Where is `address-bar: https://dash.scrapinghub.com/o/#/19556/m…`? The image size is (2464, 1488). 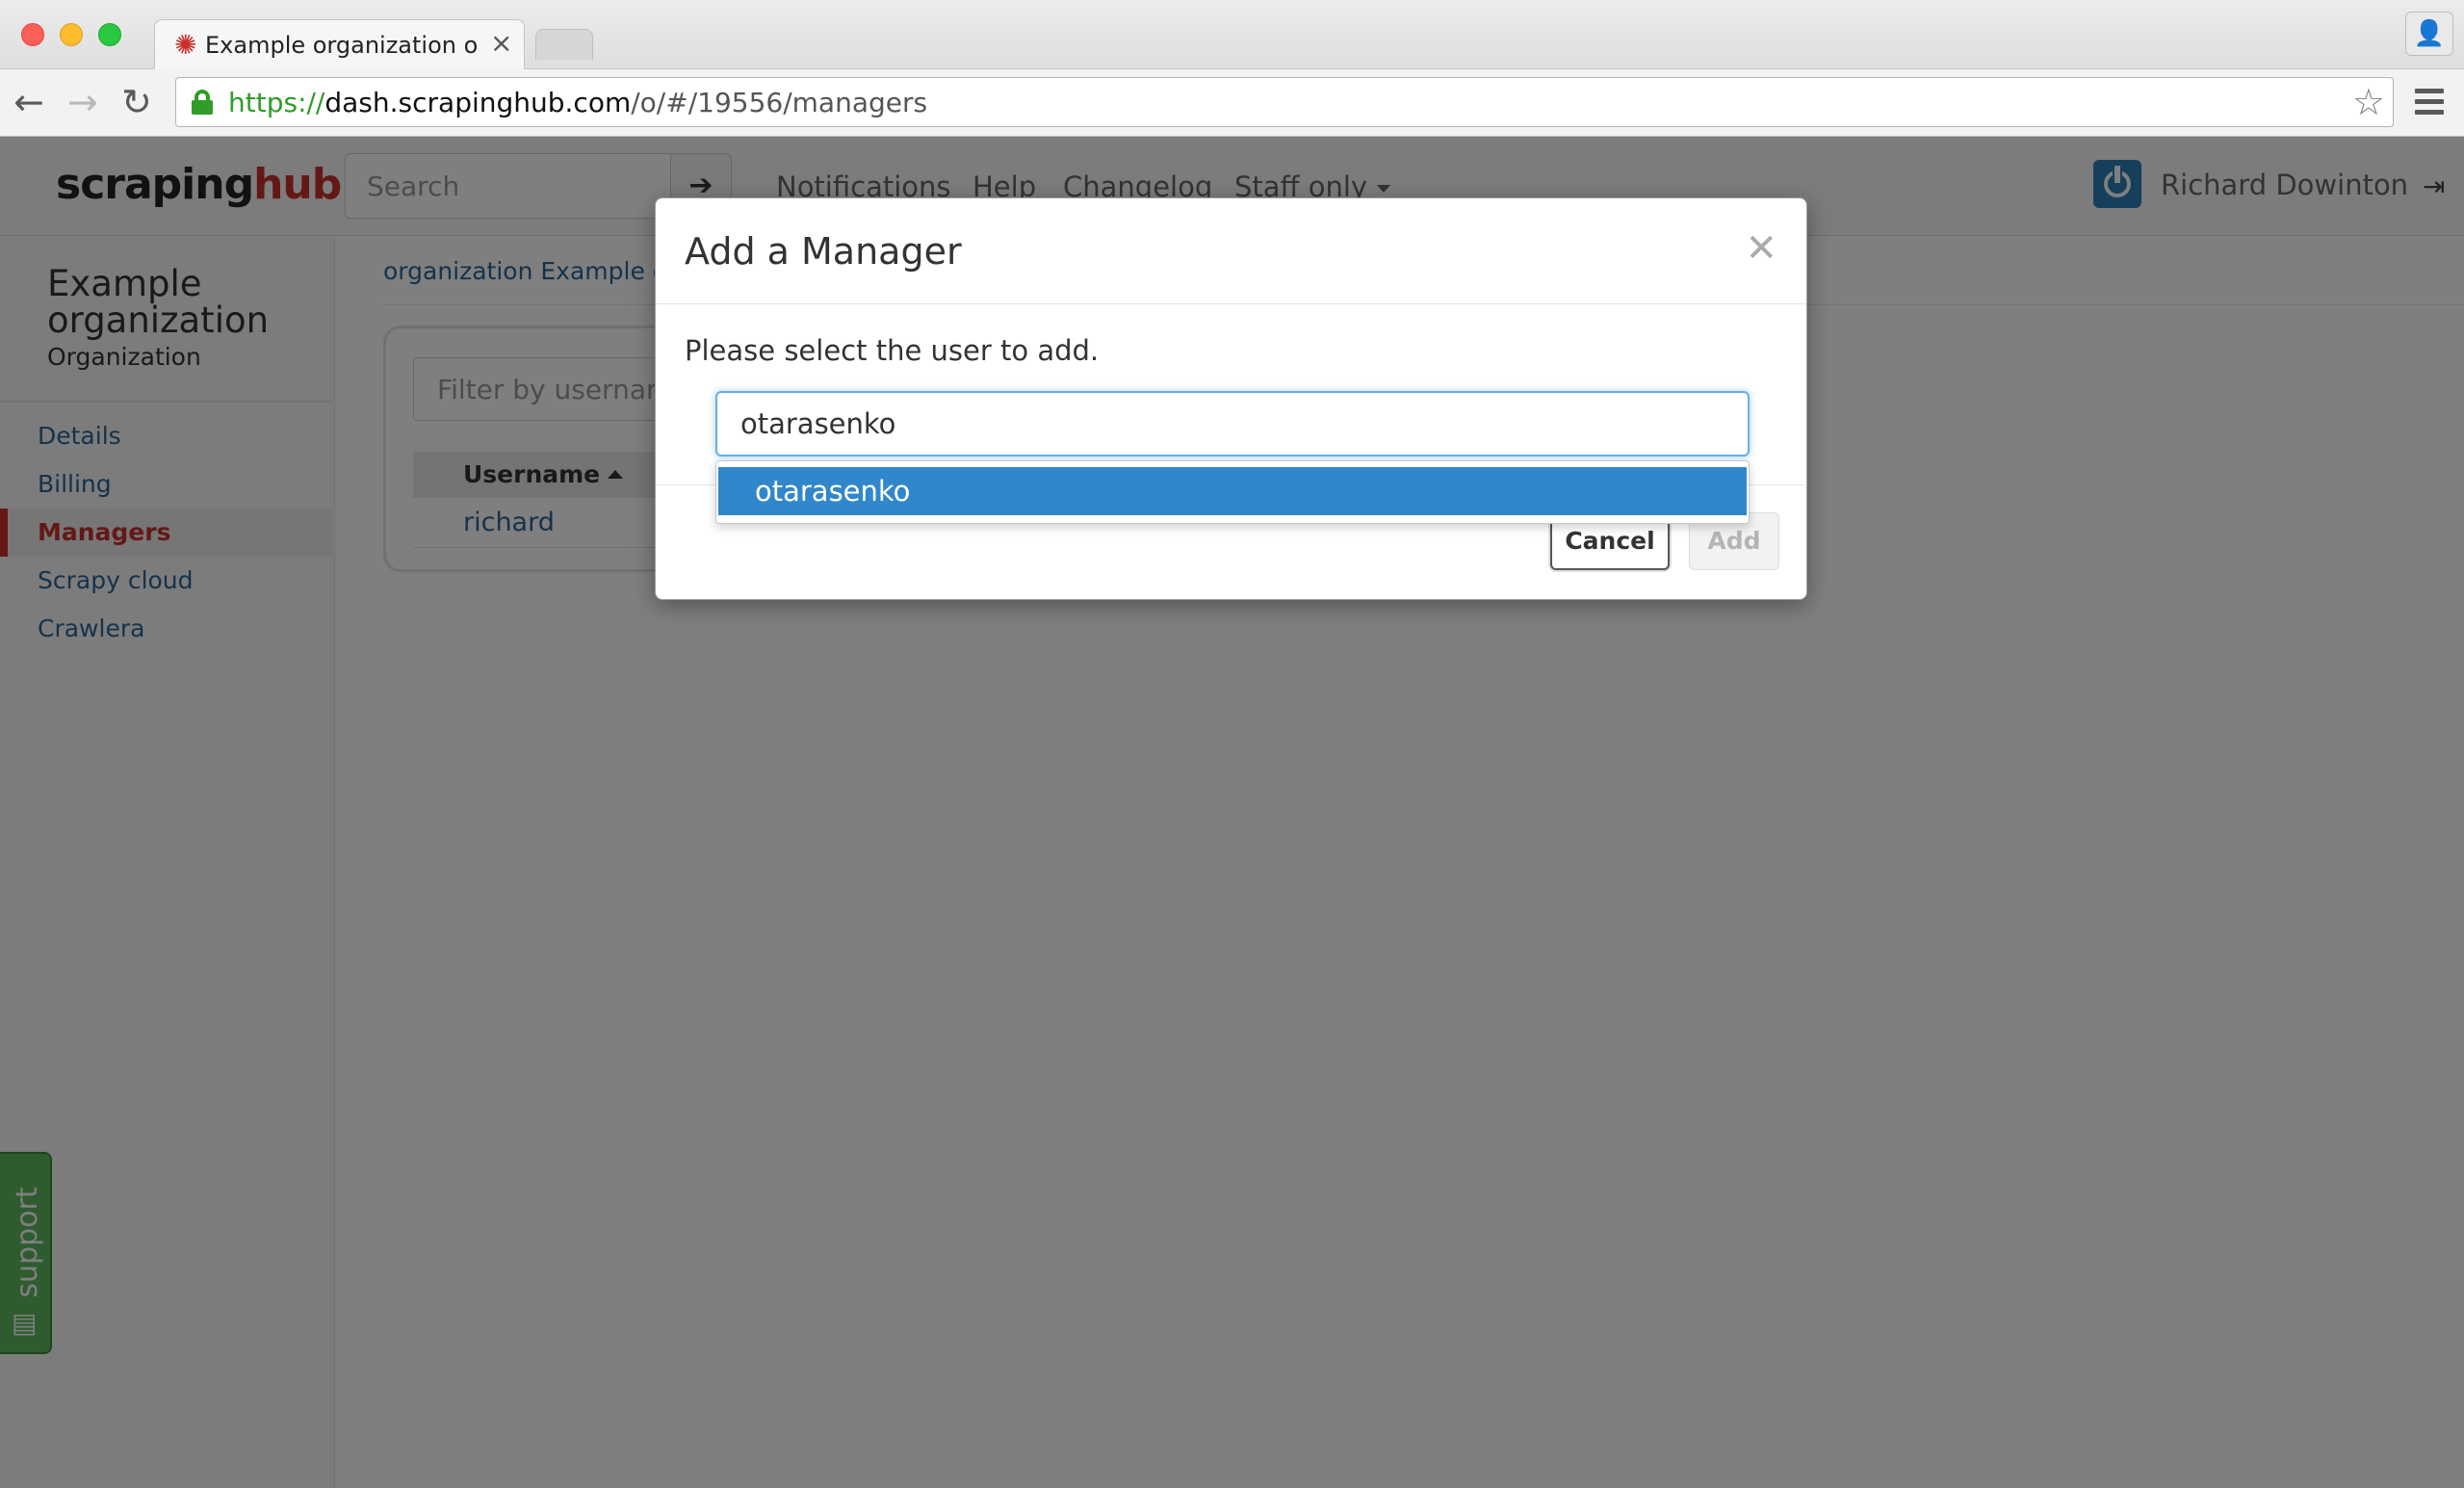 address-bar: https://dash.scrapinghub.com/o/#/19556/m… is located at coordinates (1284, 102).